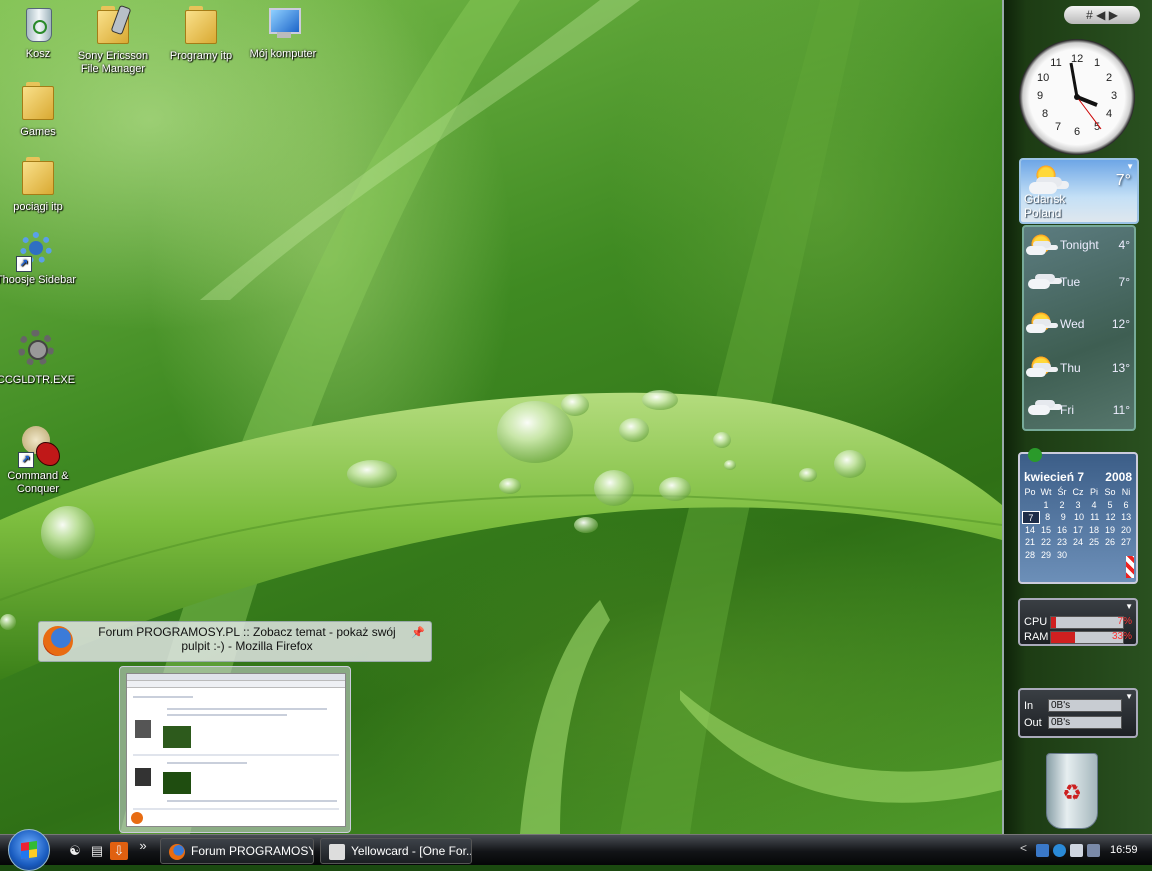 This screenshot has height=871, width=1152. Describe the element at coordinates (1030, 542) in the screenshot. I see `calendar-day: 21` at that location.